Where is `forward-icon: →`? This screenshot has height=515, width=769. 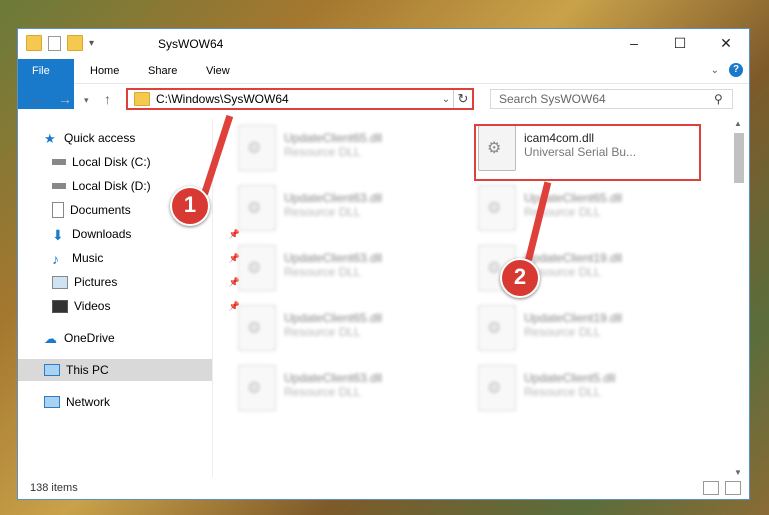 forward-icon: → is located at coordinates (65, 99).